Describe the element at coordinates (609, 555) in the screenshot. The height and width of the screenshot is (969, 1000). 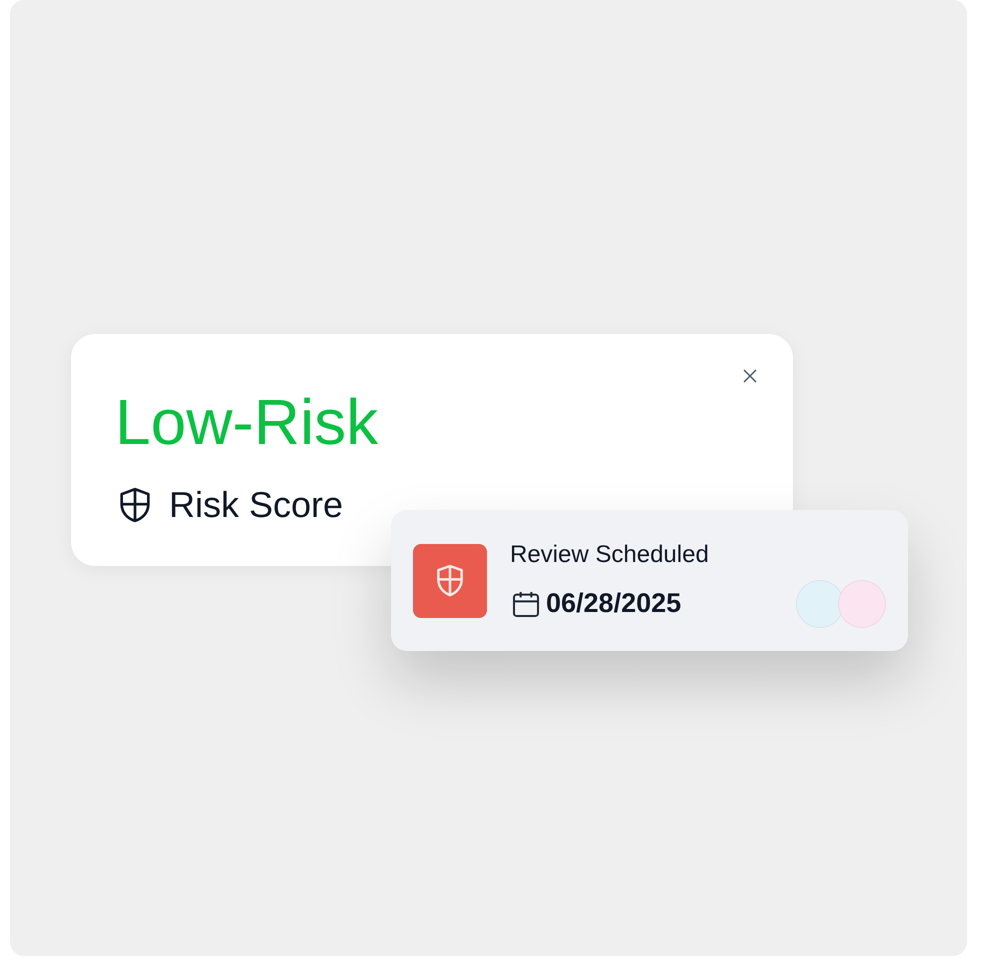
I see `review-title: Review Scheduled` at that location.